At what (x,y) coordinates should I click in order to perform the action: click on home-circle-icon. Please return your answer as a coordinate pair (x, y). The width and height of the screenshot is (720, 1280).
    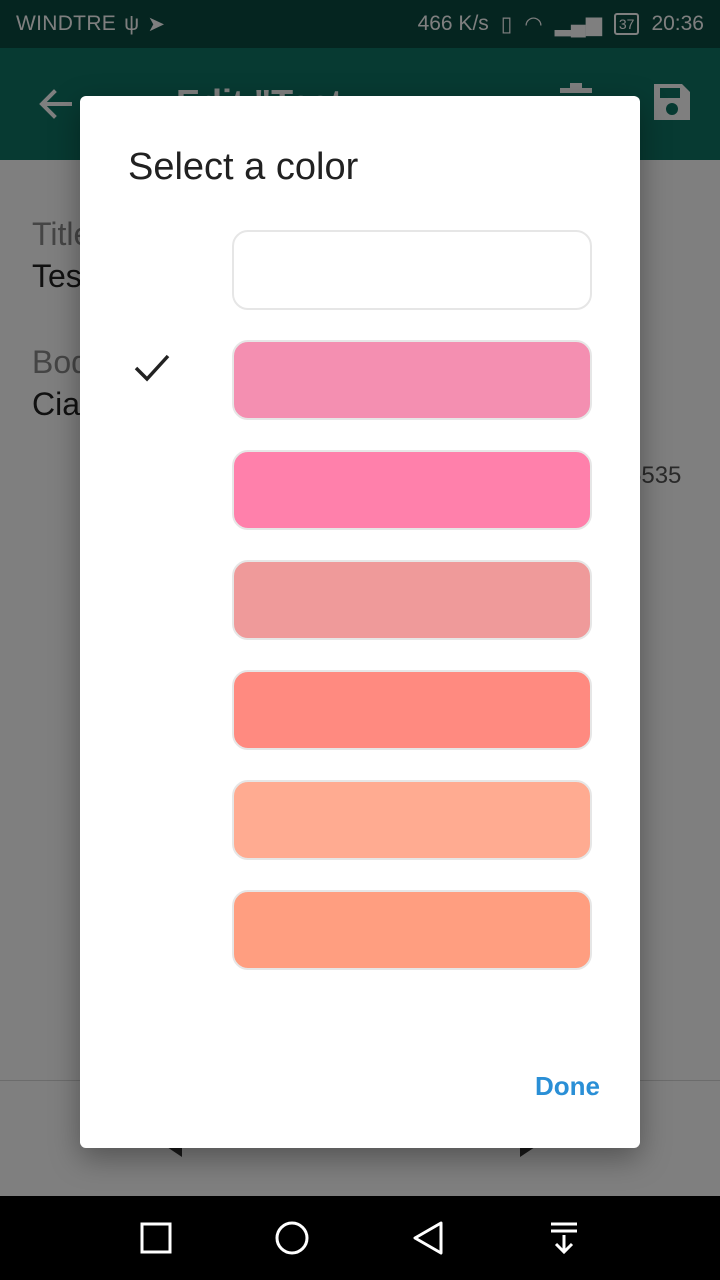
    Looking at the image, I should click on (292, 1238).